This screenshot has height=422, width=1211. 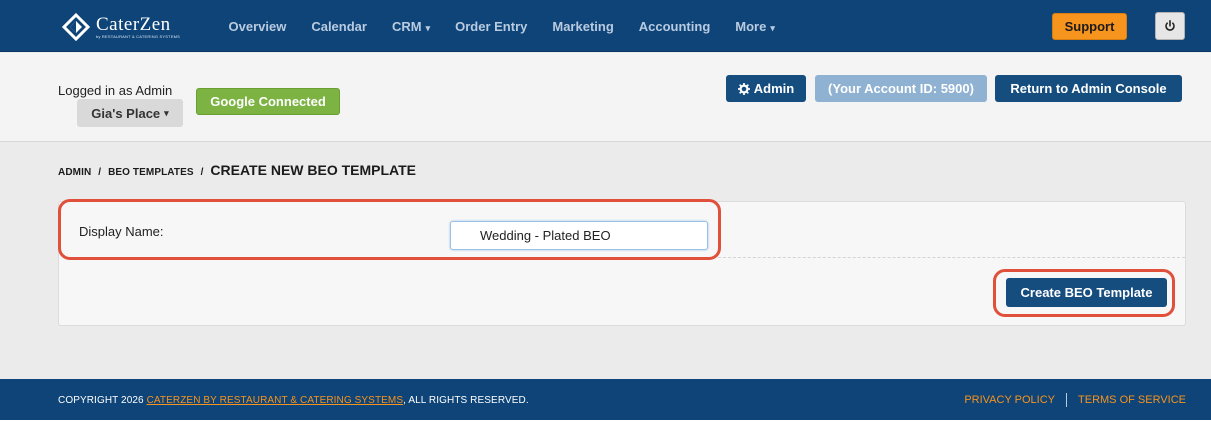 I want to click on highlight-create-button, so click(x=1084, y=293).